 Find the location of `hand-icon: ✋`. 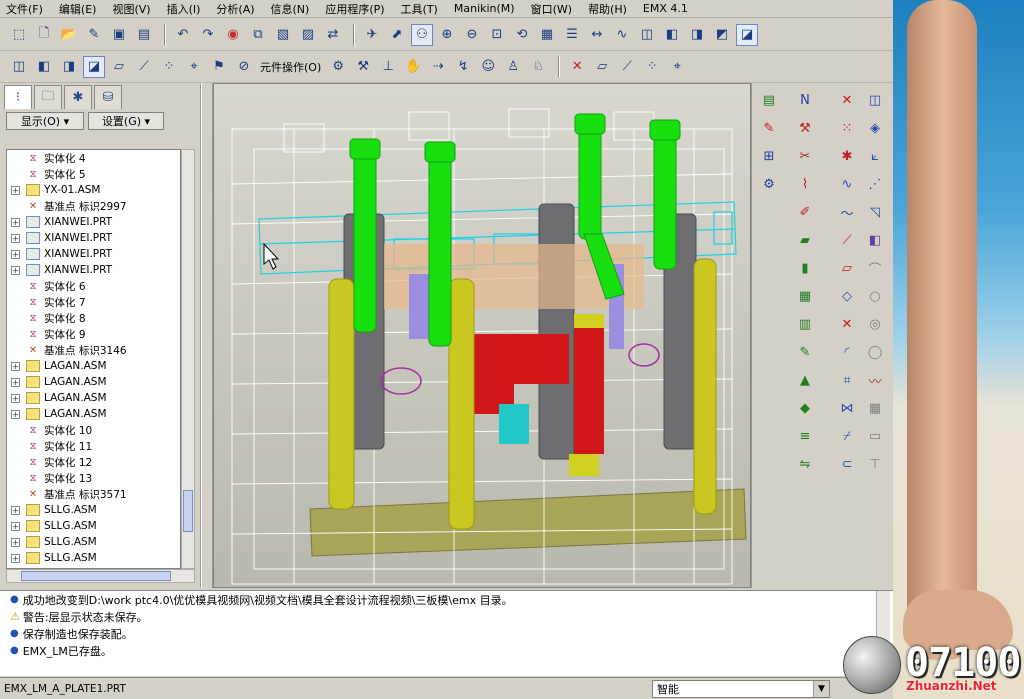

hand-icon: ✋ is located at coordinates (413, 67).